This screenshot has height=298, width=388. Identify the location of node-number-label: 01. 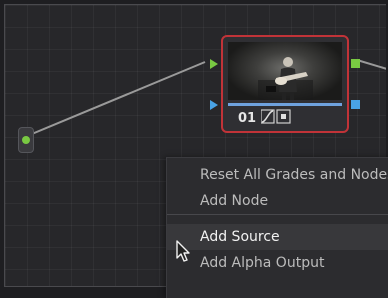
(247, 118).